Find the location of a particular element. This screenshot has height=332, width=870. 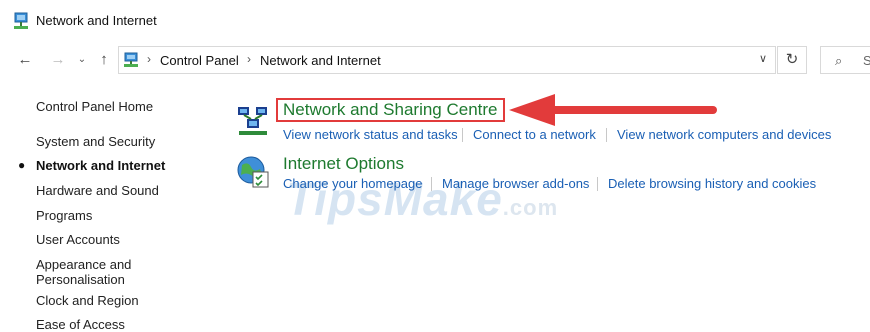

internet-options-link: Internet Options is located at coordinates (343, 164).